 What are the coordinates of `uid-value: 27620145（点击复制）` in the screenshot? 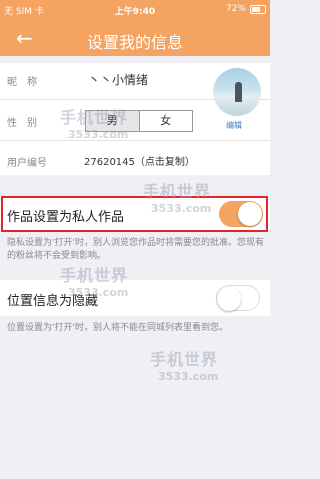 It's located at (139, 160).